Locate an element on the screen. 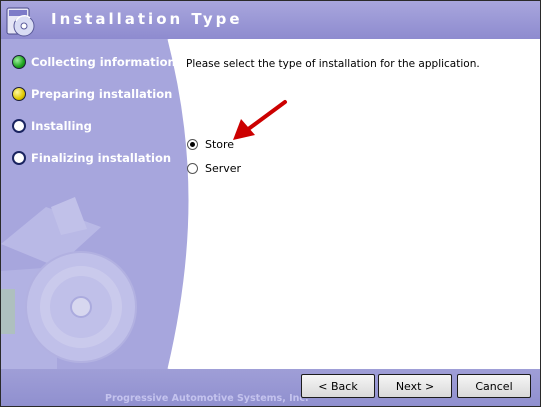 The height and width of the screenshot is (407, 541). server-radio is located at coordinates (192, 168).